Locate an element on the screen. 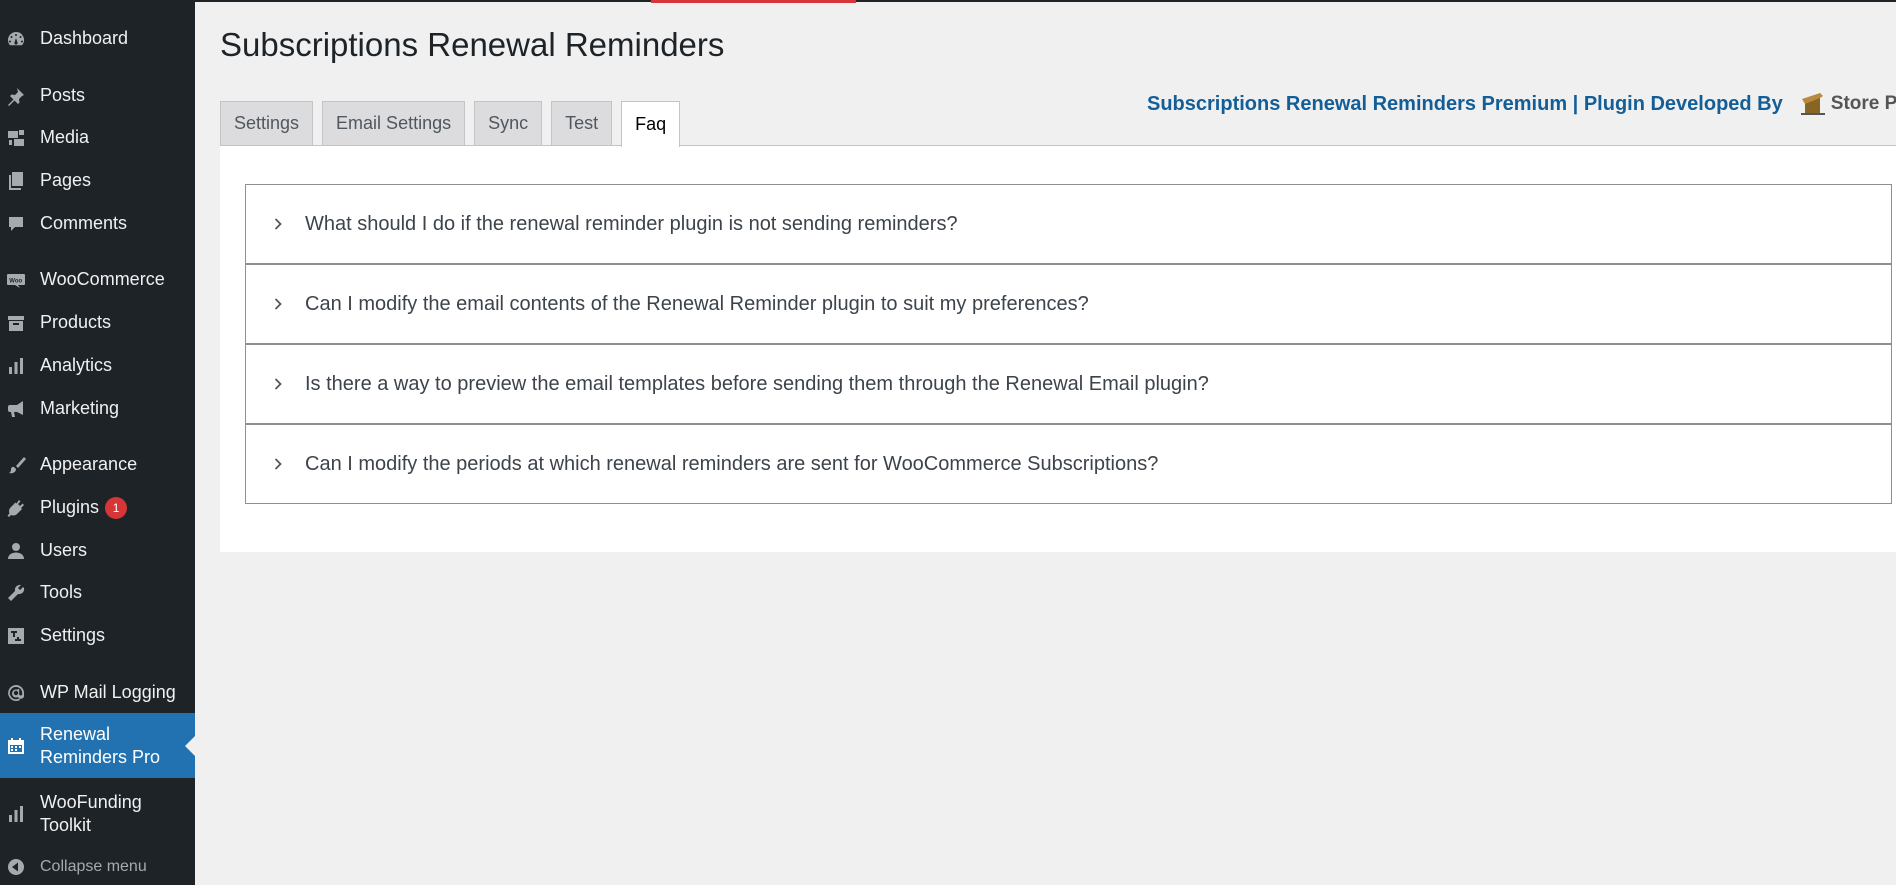 This screenshot has height=885, width=1896. tab-test: Test is located at coordinates (582, 123).